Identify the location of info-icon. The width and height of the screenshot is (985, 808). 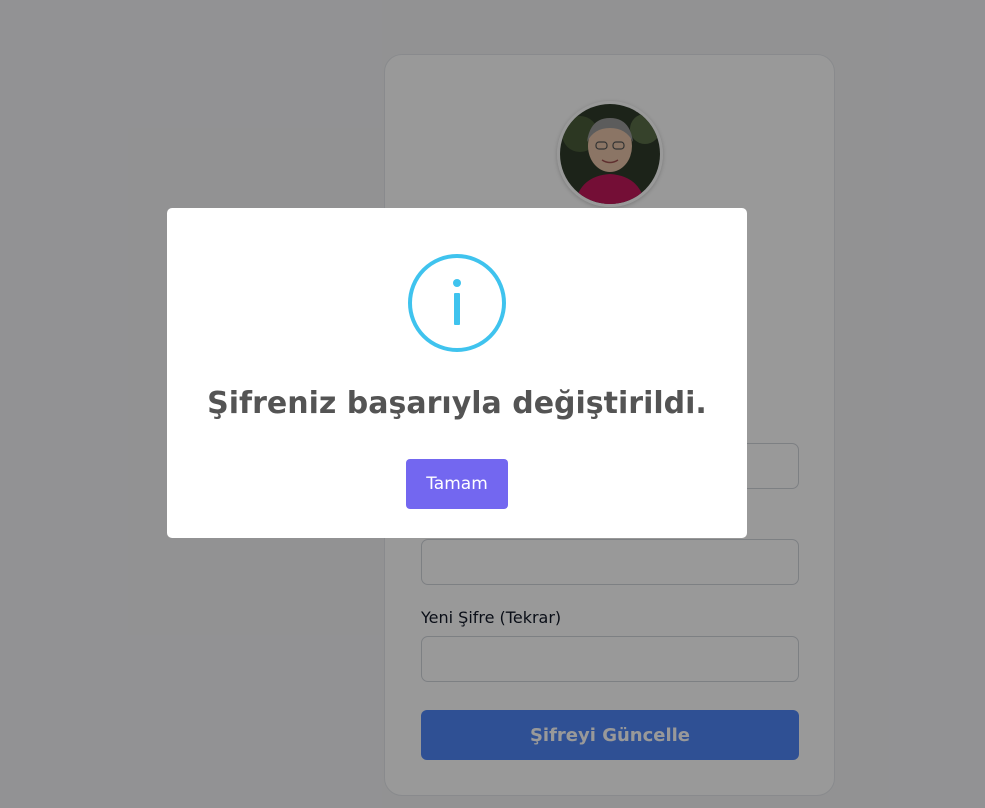
(457, 303).